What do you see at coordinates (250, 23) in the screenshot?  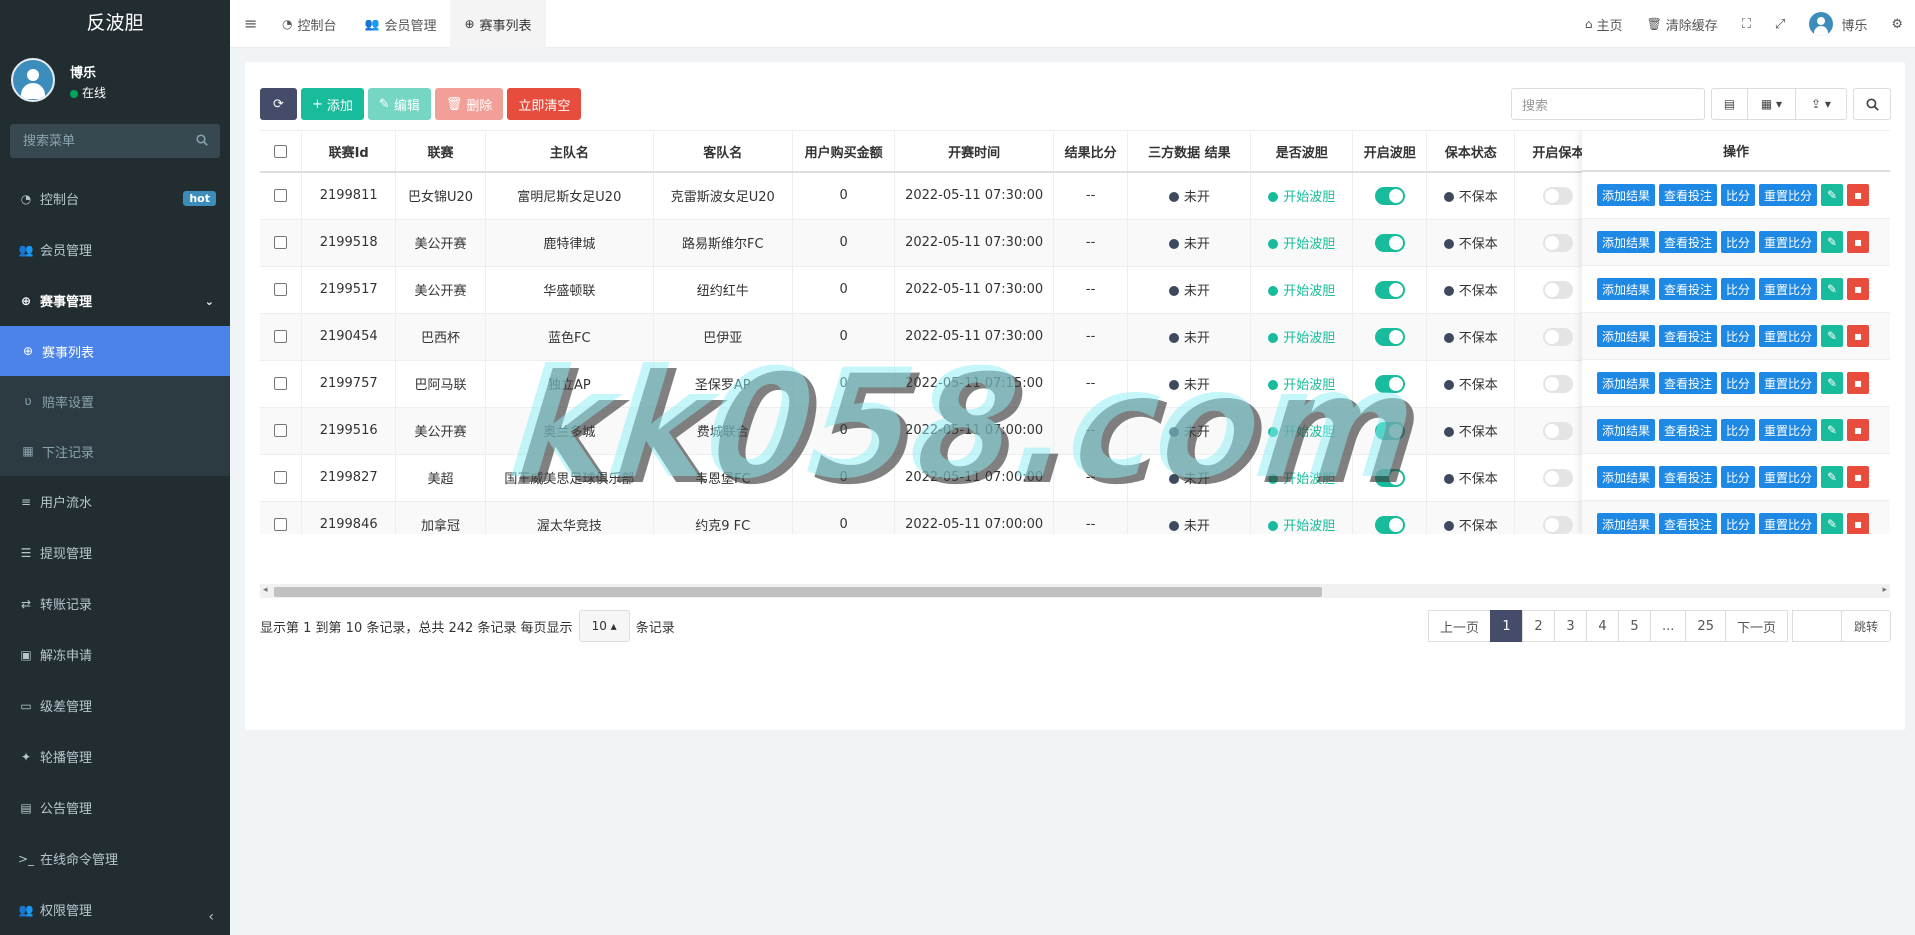 I see `menu-toggle-icon: ≡` at bounding box center [250, 23].